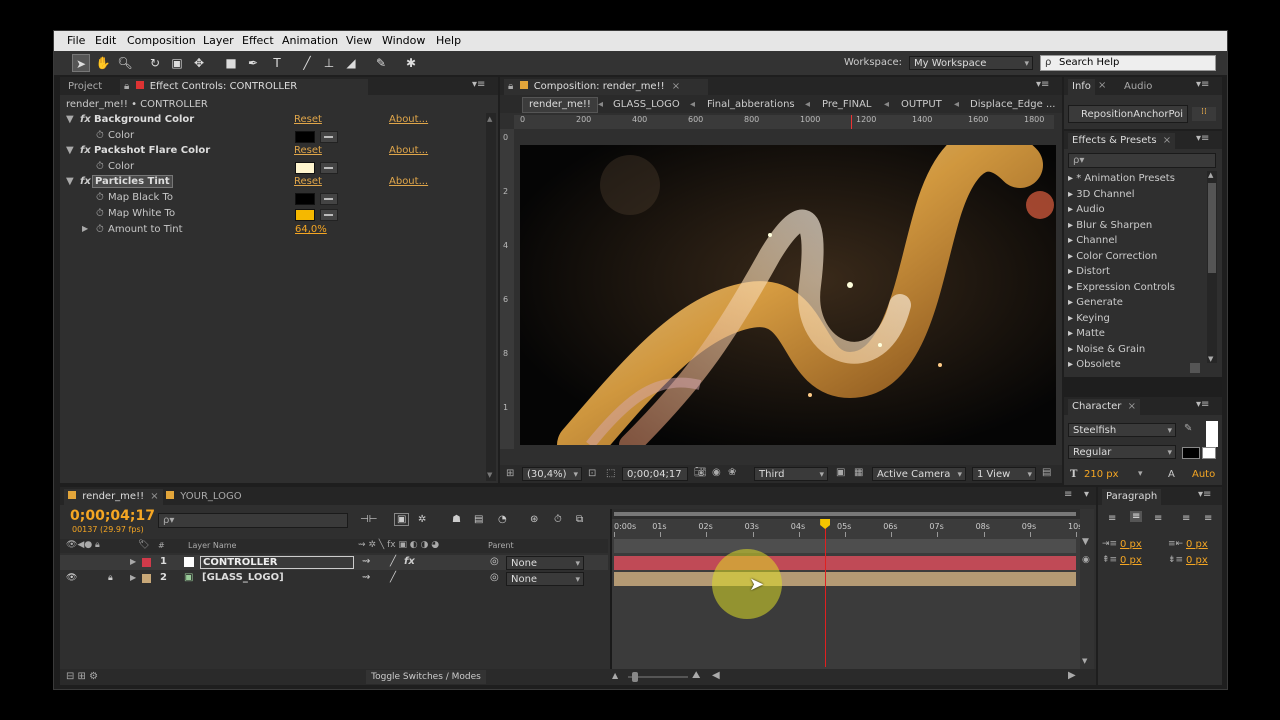 This screenshot has width=1280, height=720. What do you see at coordinates (635, 677) in the screenshot?
I see `zoom-slider-thumb` at bounding box center [635, 677].